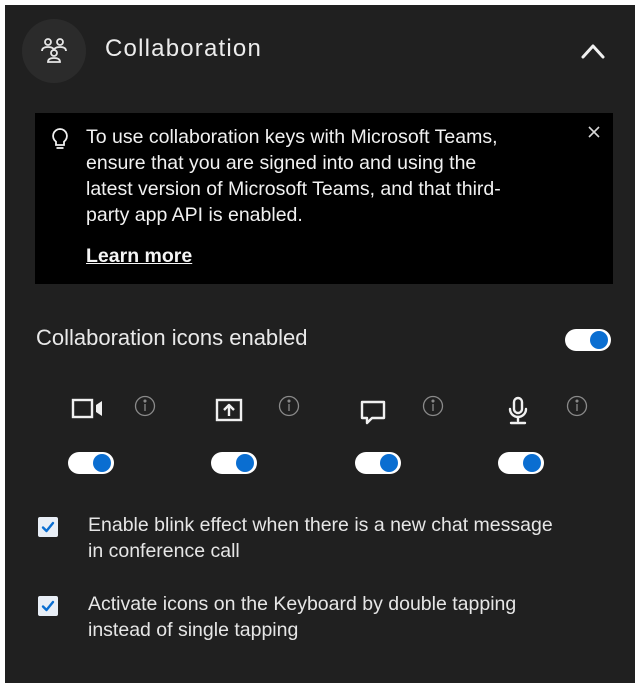 The image size is (640, 683). Describe the element at coordinates (139, 256) in the screenshot. I see `learn-more-link: Learn more` at that location.